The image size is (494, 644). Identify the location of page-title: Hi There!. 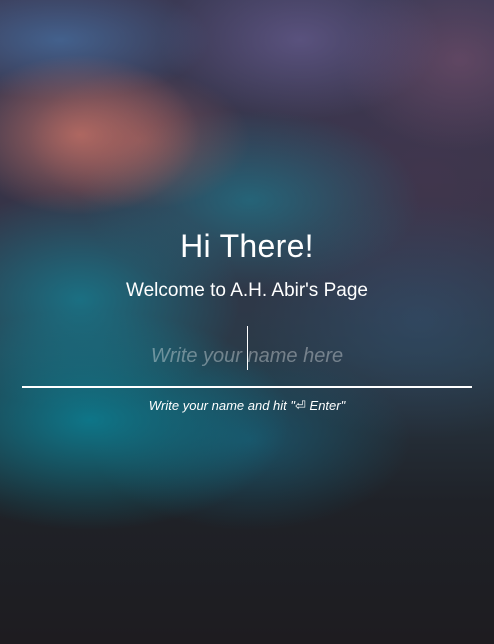
(247, 246).